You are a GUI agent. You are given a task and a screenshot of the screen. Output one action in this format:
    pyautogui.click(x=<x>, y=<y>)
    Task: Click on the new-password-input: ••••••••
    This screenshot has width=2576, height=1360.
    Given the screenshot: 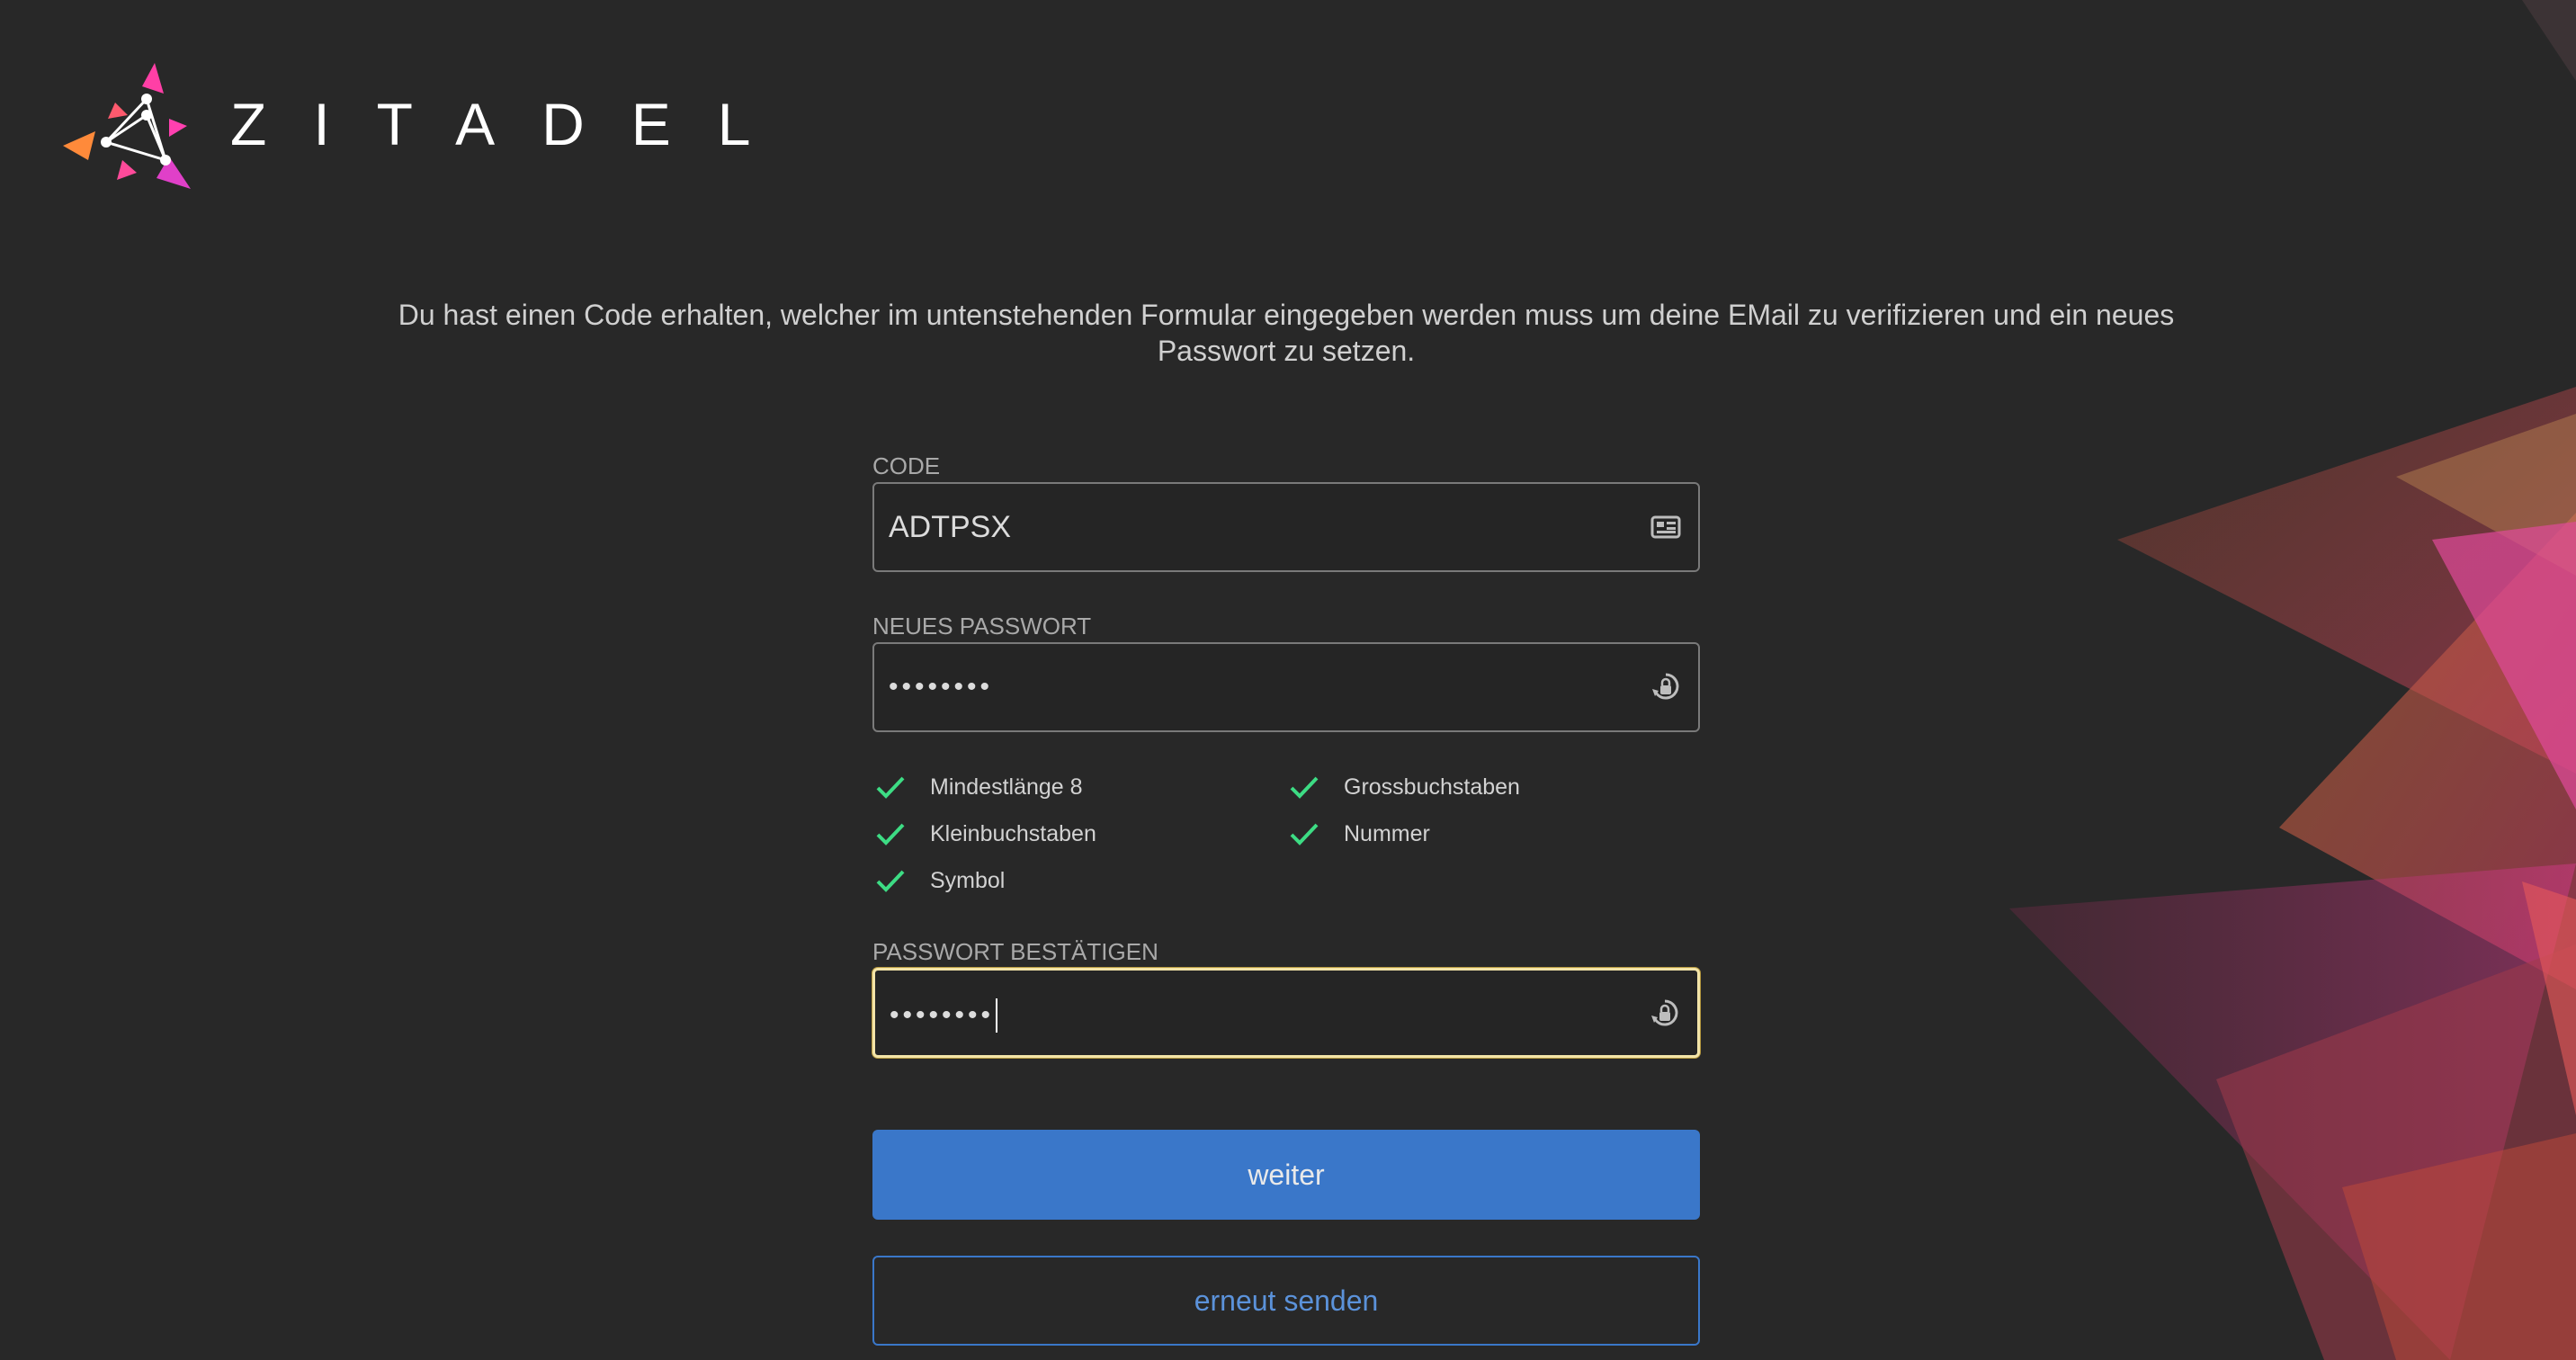 What is the action you would take?
    pyautogui.click(x=1286, y=687)
    